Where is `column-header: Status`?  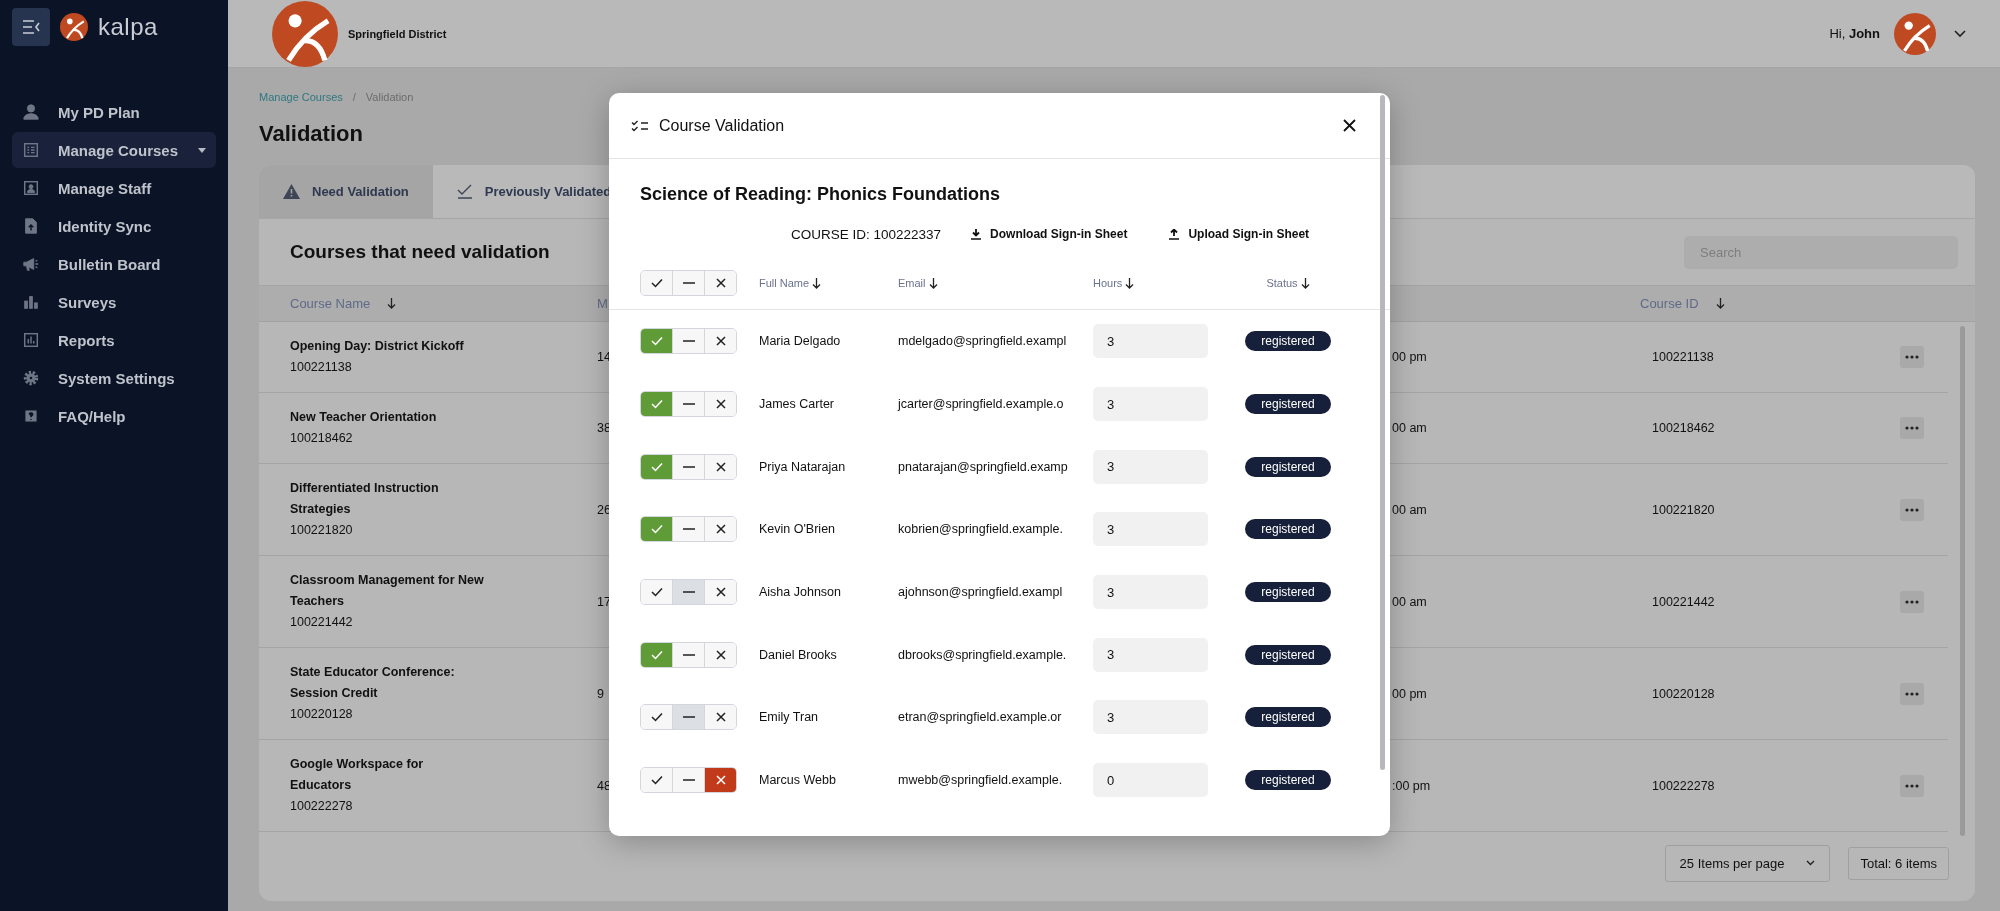 column-header: Status is located at coordinates (1288, 283).